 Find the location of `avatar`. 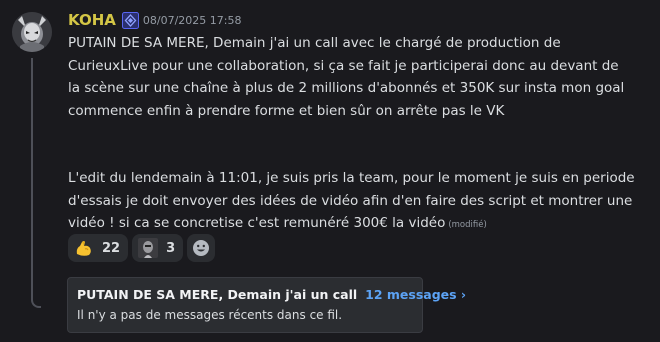

avatar is located at coordinates (32, 32).